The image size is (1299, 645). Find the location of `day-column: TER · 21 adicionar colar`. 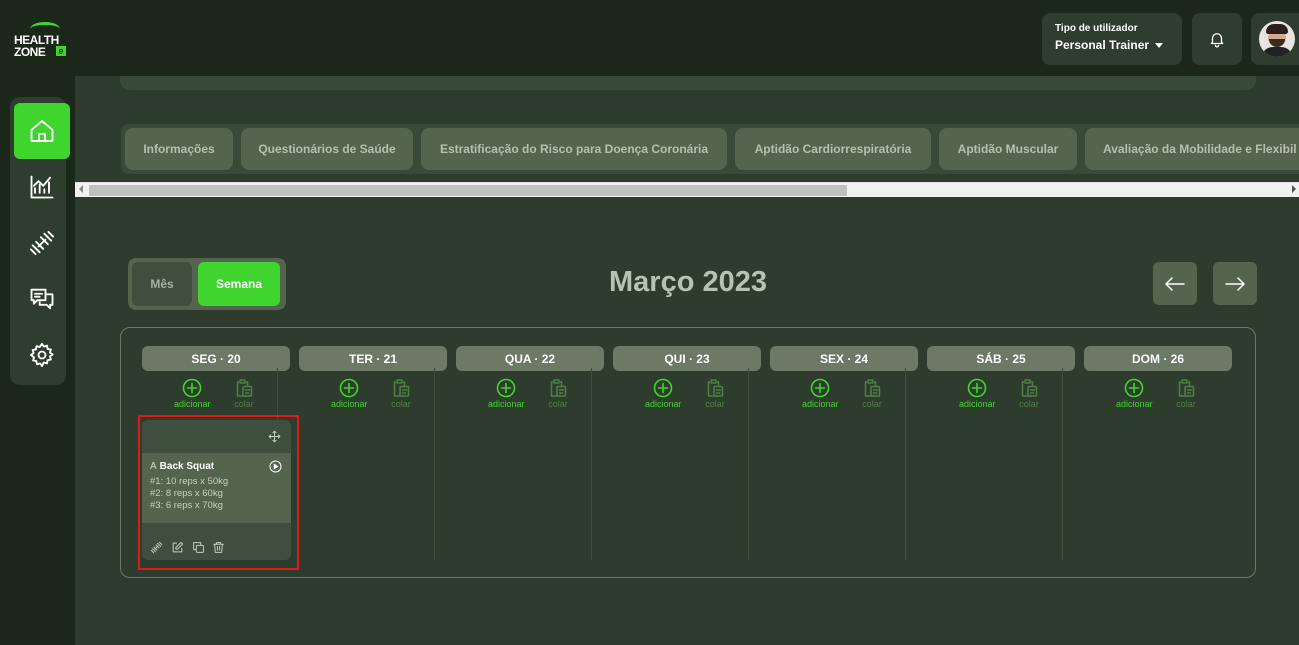

day-column: TER · 21 adicionar colar is located at coordinates (362, 452).